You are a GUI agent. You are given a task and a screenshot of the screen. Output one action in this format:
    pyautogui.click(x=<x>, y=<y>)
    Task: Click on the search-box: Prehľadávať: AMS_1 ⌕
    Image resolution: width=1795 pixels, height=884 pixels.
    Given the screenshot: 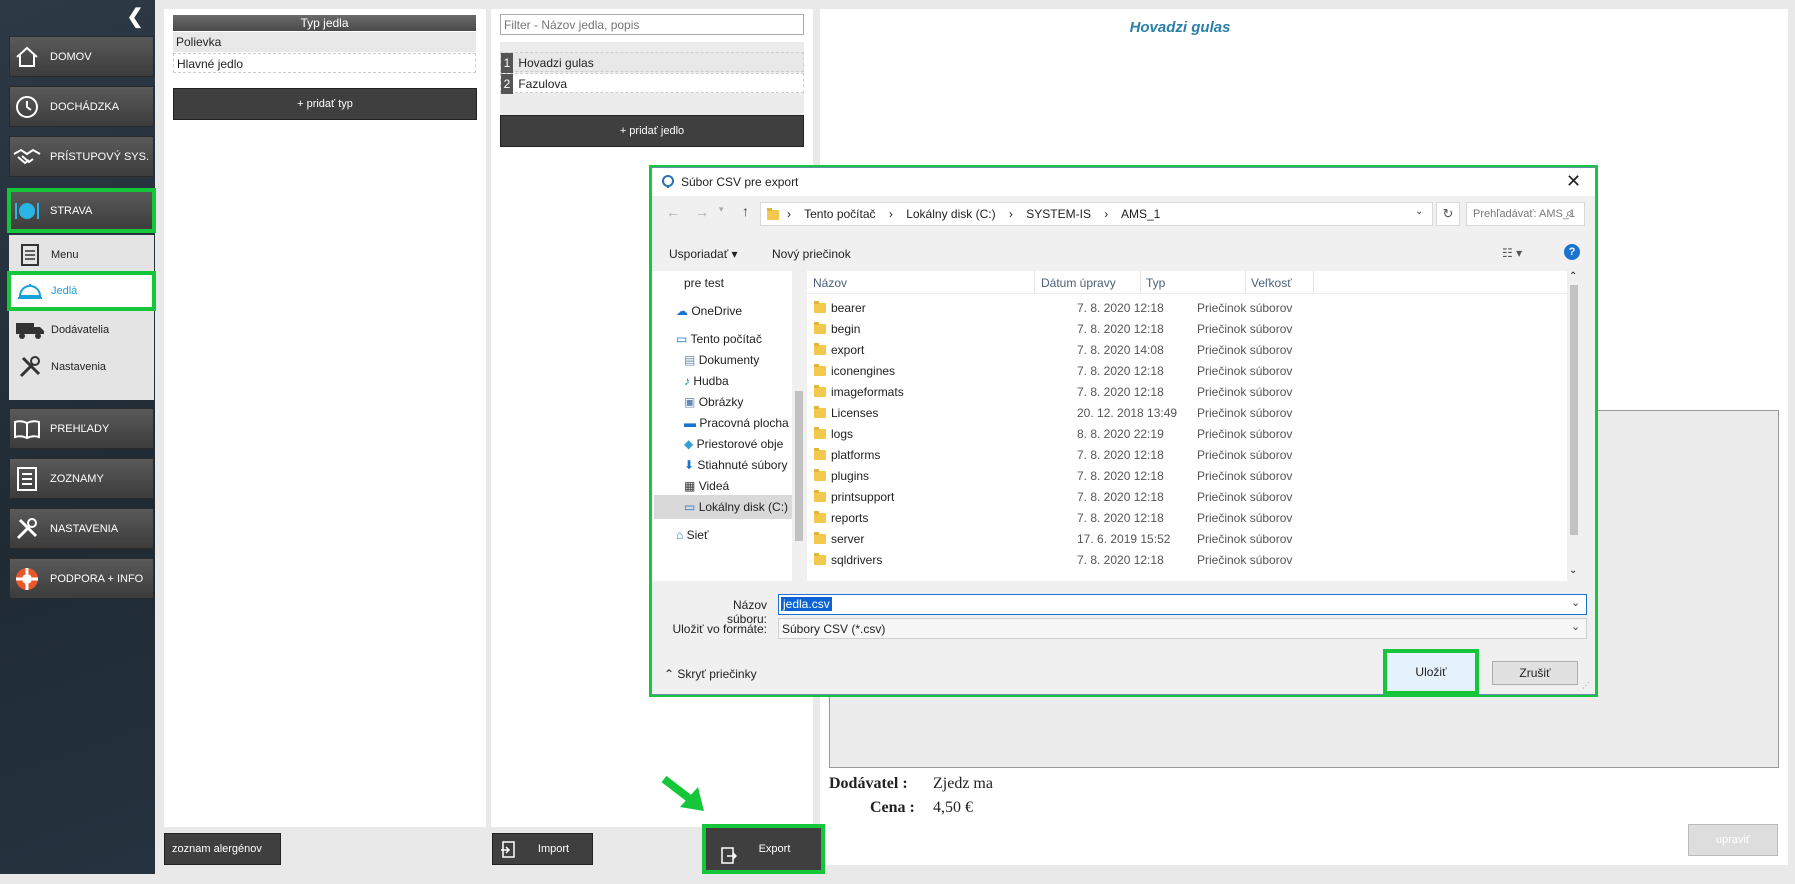 What is the action you would take?
    pyautogui.click(x=1525, y=214)
    